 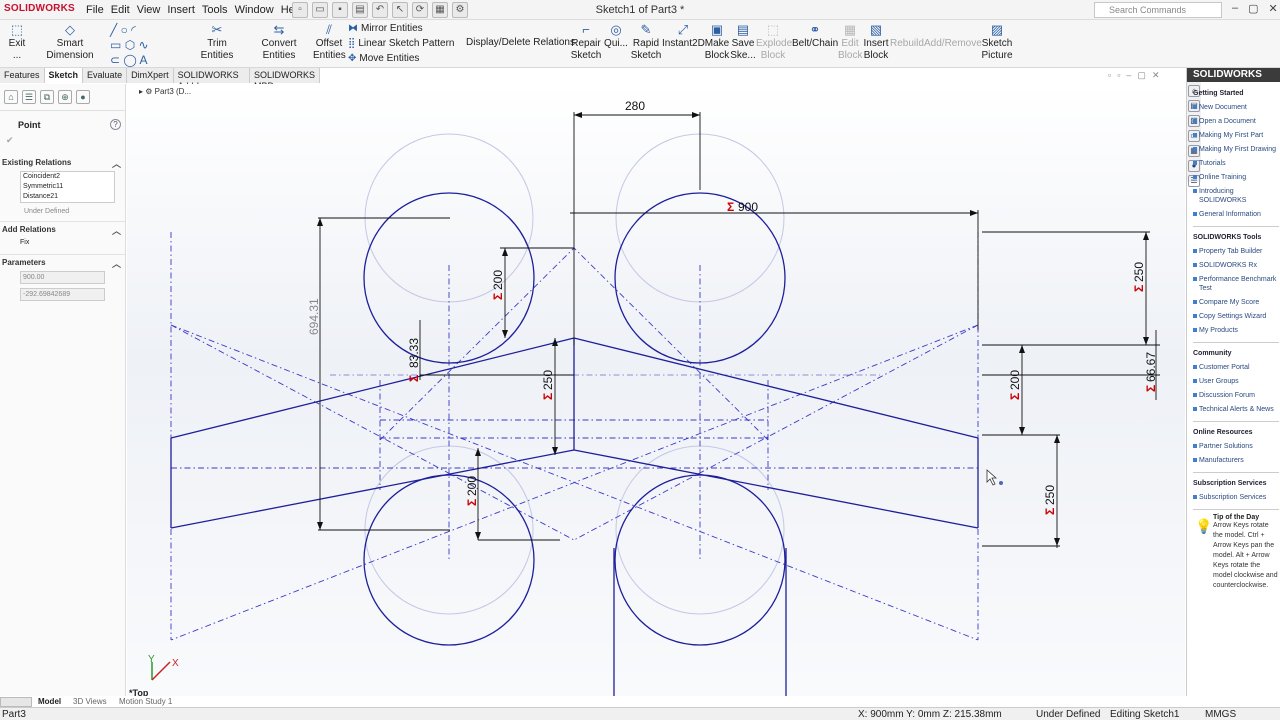 I want to click on tab-dimxpert: DimXpert, so click(x=150, y=75).